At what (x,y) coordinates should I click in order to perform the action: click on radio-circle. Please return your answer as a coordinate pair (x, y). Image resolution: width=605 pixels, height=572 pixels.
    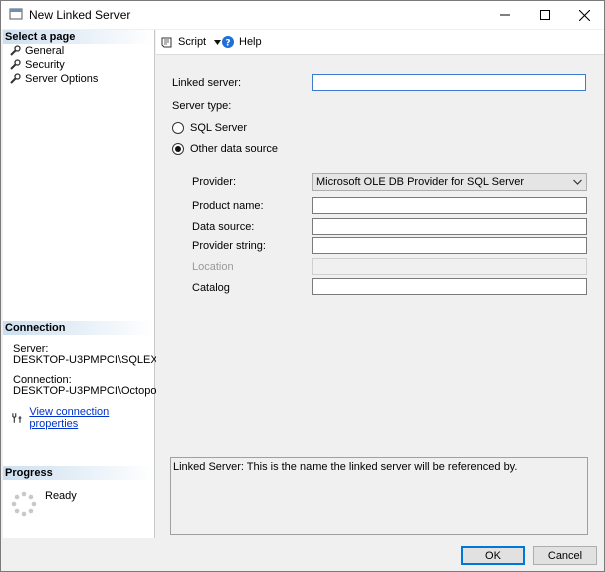
    Looking at the image, I should click on (178, 128).